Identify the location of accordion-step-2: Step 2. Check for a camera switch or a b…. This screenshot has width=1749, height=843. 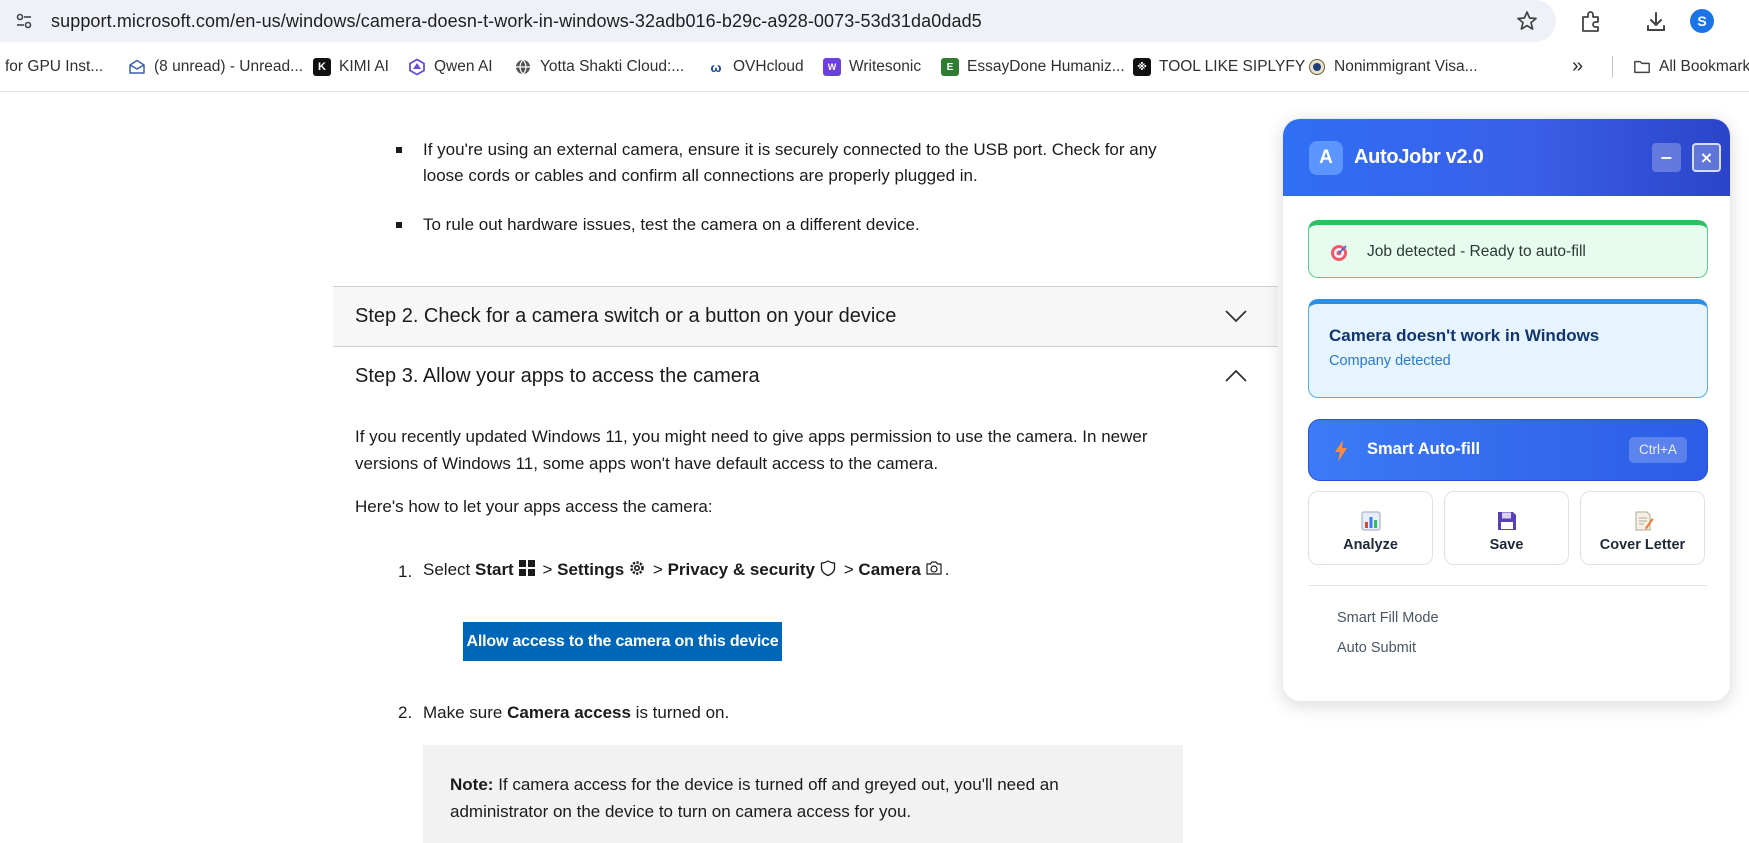
(805, 316).